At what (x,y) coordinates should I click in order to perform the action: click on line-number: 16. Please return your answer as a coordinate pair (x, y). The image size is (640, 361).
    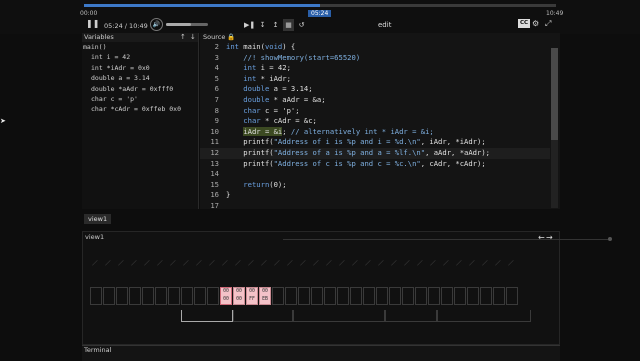
    Looking at the image, I should click on (213, 195).